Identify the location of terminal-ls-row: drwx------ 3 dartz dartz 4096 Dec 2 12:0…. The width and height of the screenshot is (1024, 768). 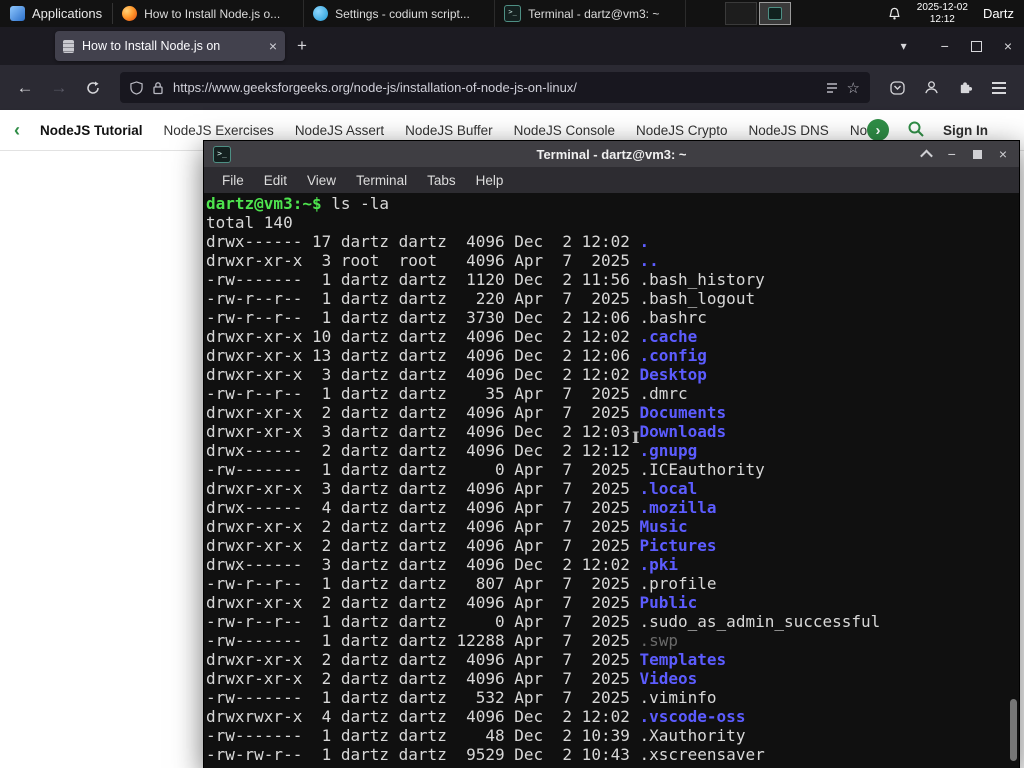
(442, 564).